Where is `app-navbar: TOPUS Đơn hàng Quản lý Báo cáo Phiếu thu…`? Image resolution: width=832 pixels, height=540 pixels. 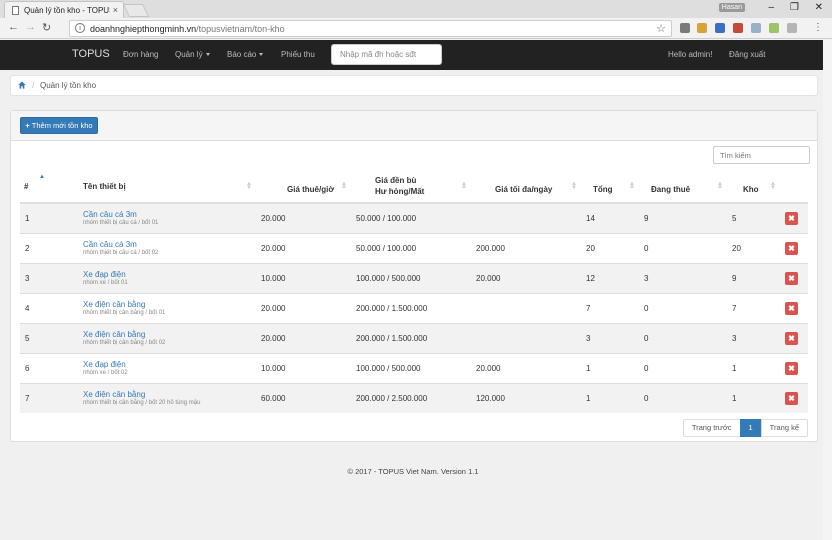
app-navbar: TOPUS Đơn hàng Quản lý Báo cáo Phiếu thu… is located at coordinates (416, 55).